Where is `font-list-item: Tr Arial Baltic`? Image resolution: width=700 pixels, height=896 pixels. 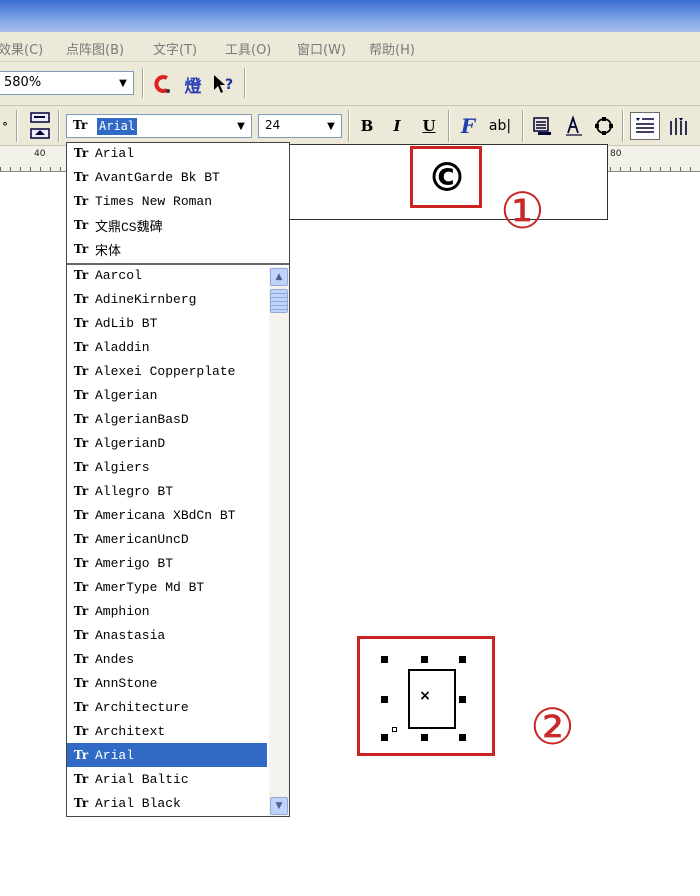
font-list-item: Tr Arial Baltic is located at coordinates (167, 779).